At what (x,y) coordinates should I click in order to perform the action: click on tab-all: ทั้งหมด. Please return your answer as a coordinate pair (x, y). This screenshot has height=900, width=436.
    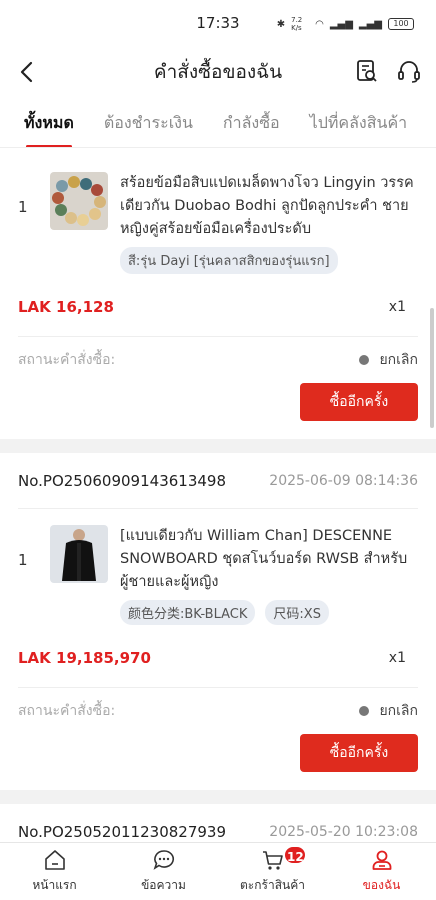
    Looking at the image, I should click on (49, 122).